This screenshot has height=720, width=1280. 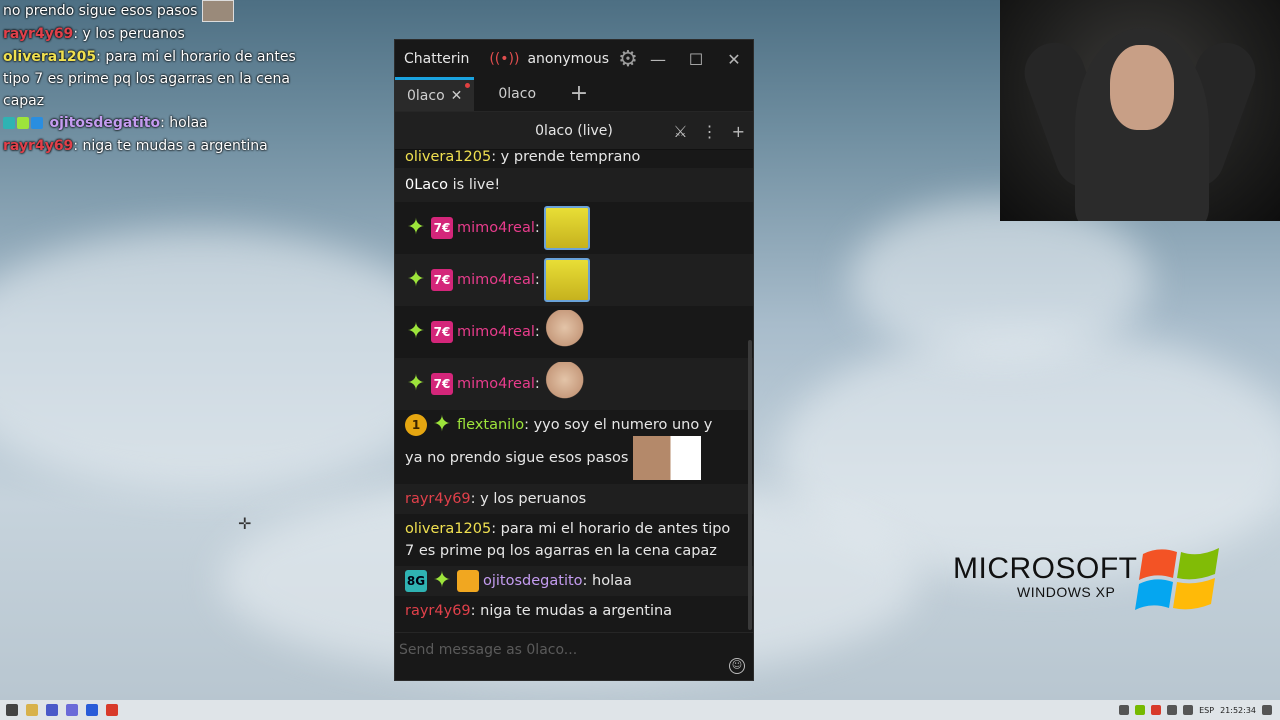 I want to click on system-tray: ESP 21:52:34, so click(x=1199, y=710).